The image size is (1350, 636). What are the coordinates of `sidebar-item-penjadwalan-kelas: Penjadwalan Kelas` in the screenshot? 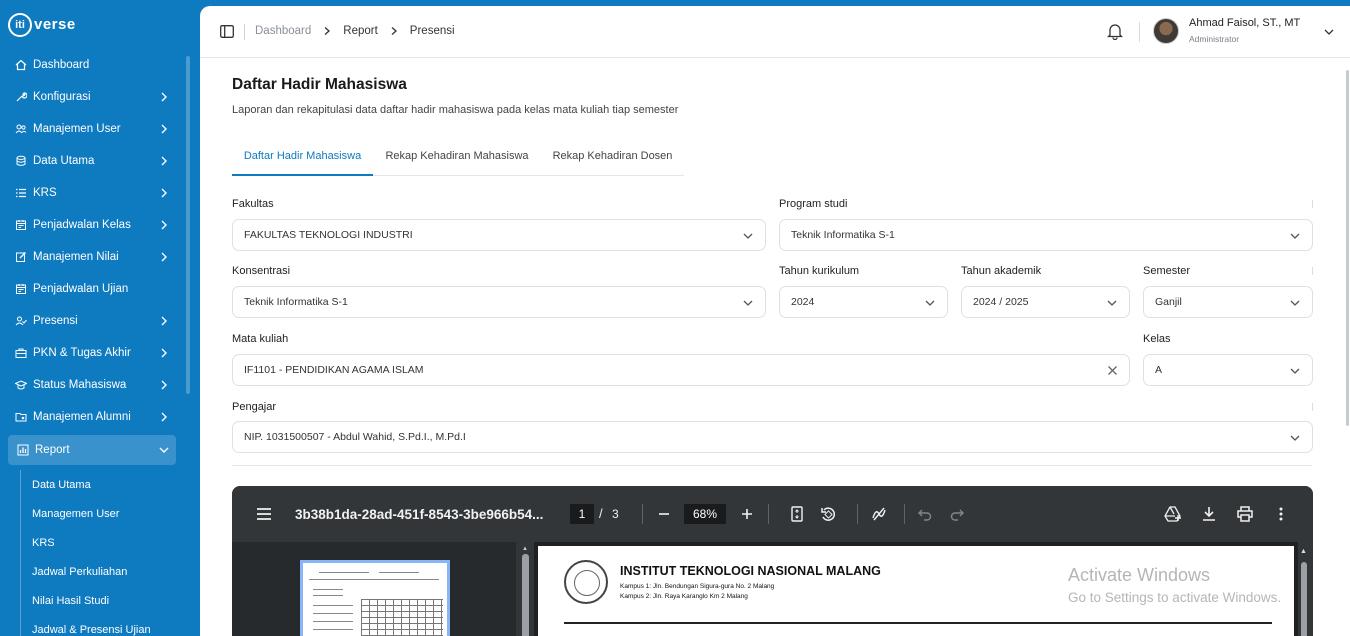 It's located at (93, 225).